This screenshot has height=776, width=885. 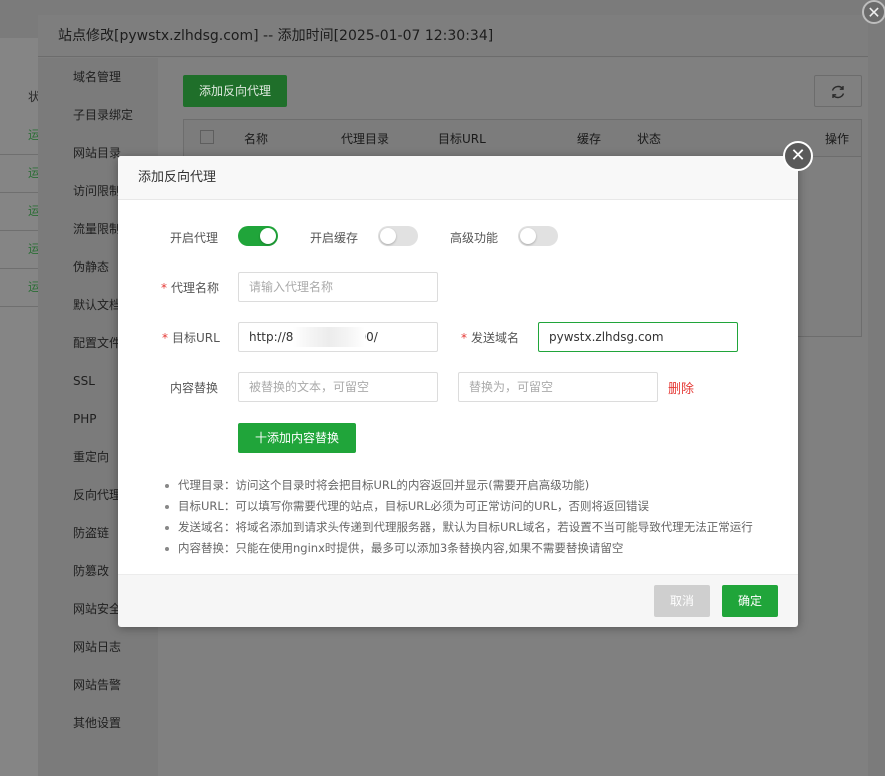 What do you see at coordinates (365, 139) in the screenshot?
I see `column-header-proxy-dir: 代理目录` at bounding box center [365, 139].